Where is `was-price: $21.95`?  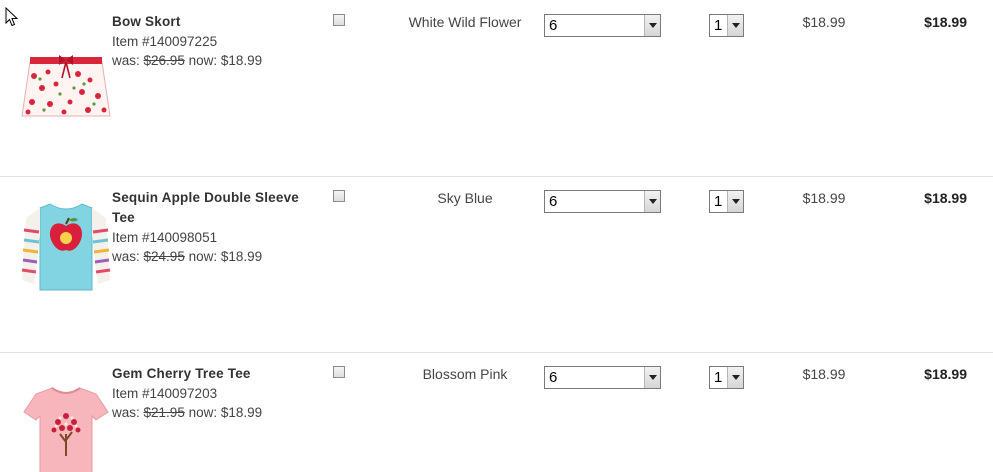 was-price: $21.95 is located at coordinates (164, 412).